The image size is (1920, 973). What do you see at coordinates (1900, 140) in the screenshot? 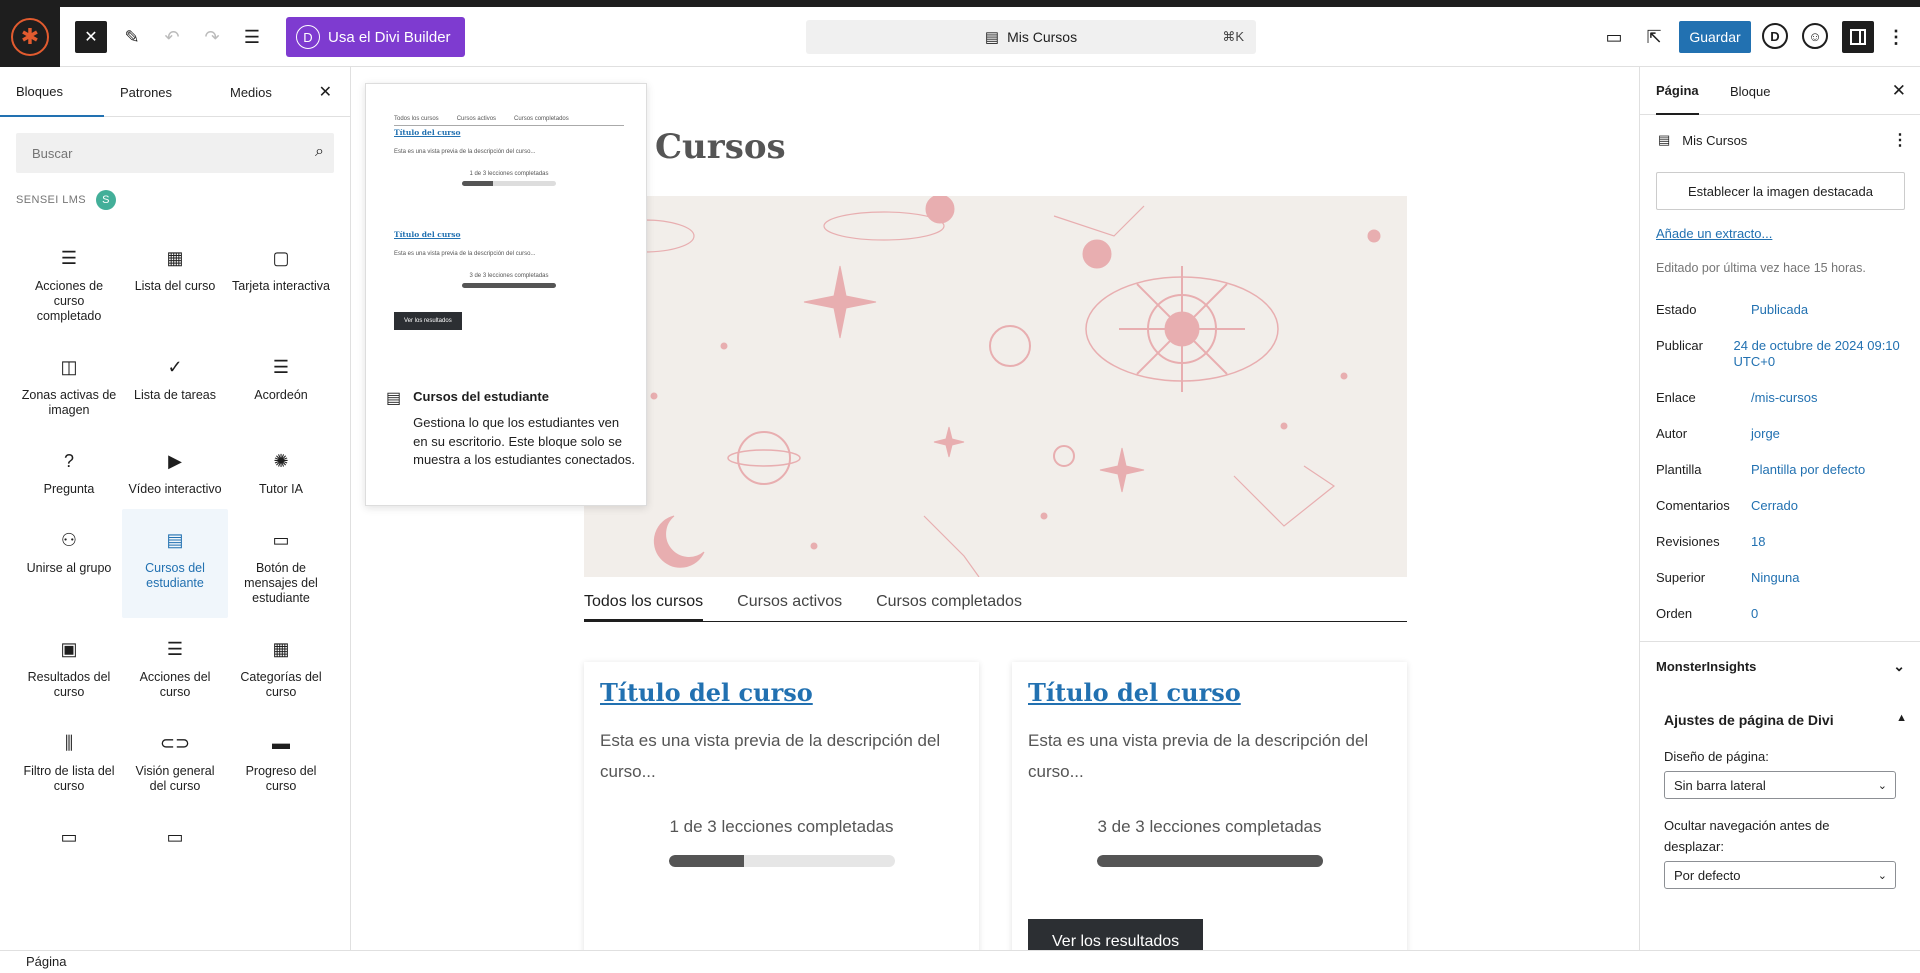
I see `doc-actions-kebab-icon: ⋮` at bounding box center [1900, 140].